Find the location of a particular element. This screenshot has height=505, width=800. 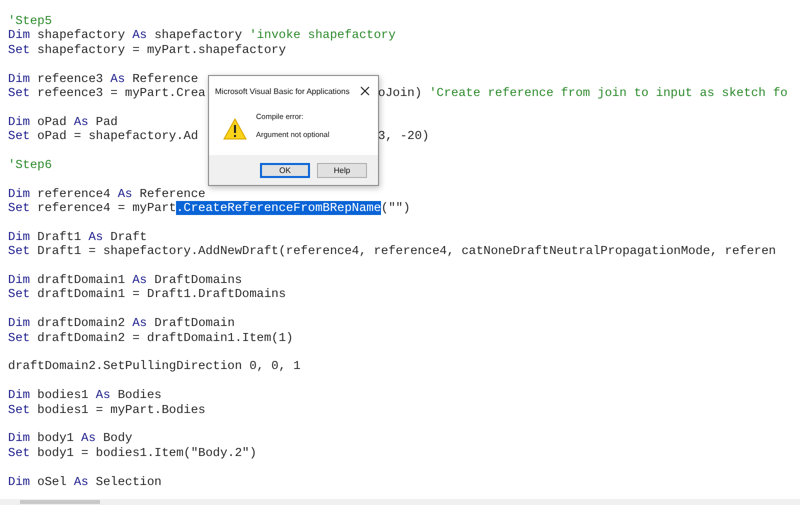

code-text: bodies1 = myPart.Bodies is located at coordinates (121, 409).